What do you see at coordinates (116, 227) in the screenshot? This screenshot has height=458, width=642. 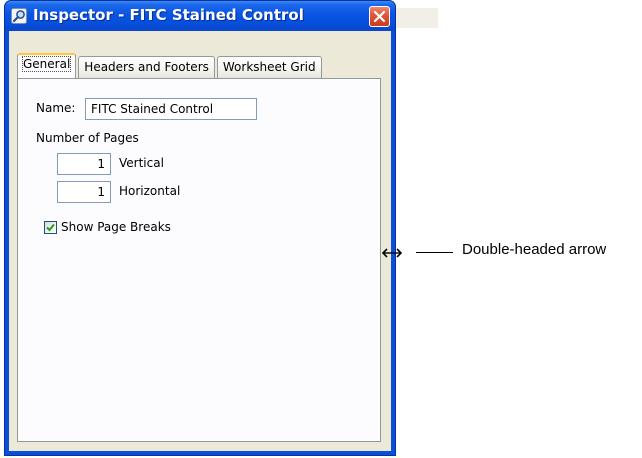 I see `show-page-breaks-label: Show Page Breaks` at bounding box center [116, 227].